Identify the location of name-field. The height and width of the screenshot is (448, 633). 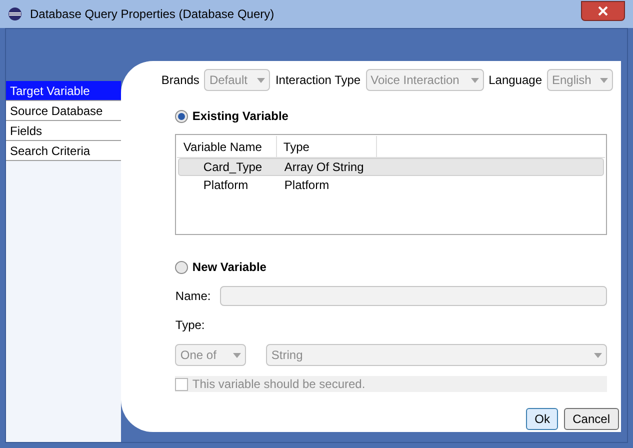
(413, 296).